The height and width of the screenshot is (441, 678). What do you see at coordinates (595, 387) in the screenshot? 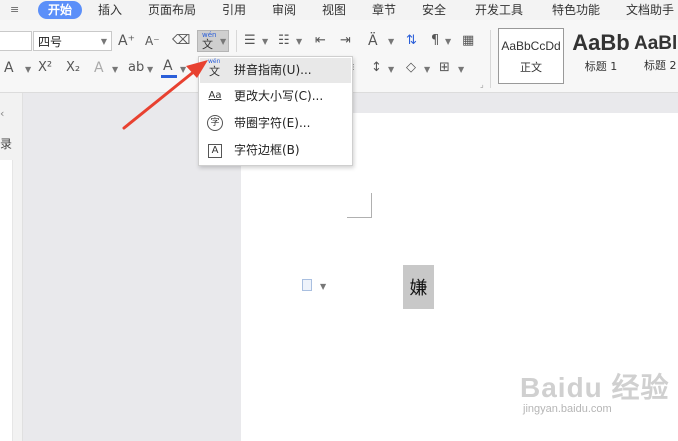
I see `watermark-logo: Baidu 经验` at bounding box center [595, 387].